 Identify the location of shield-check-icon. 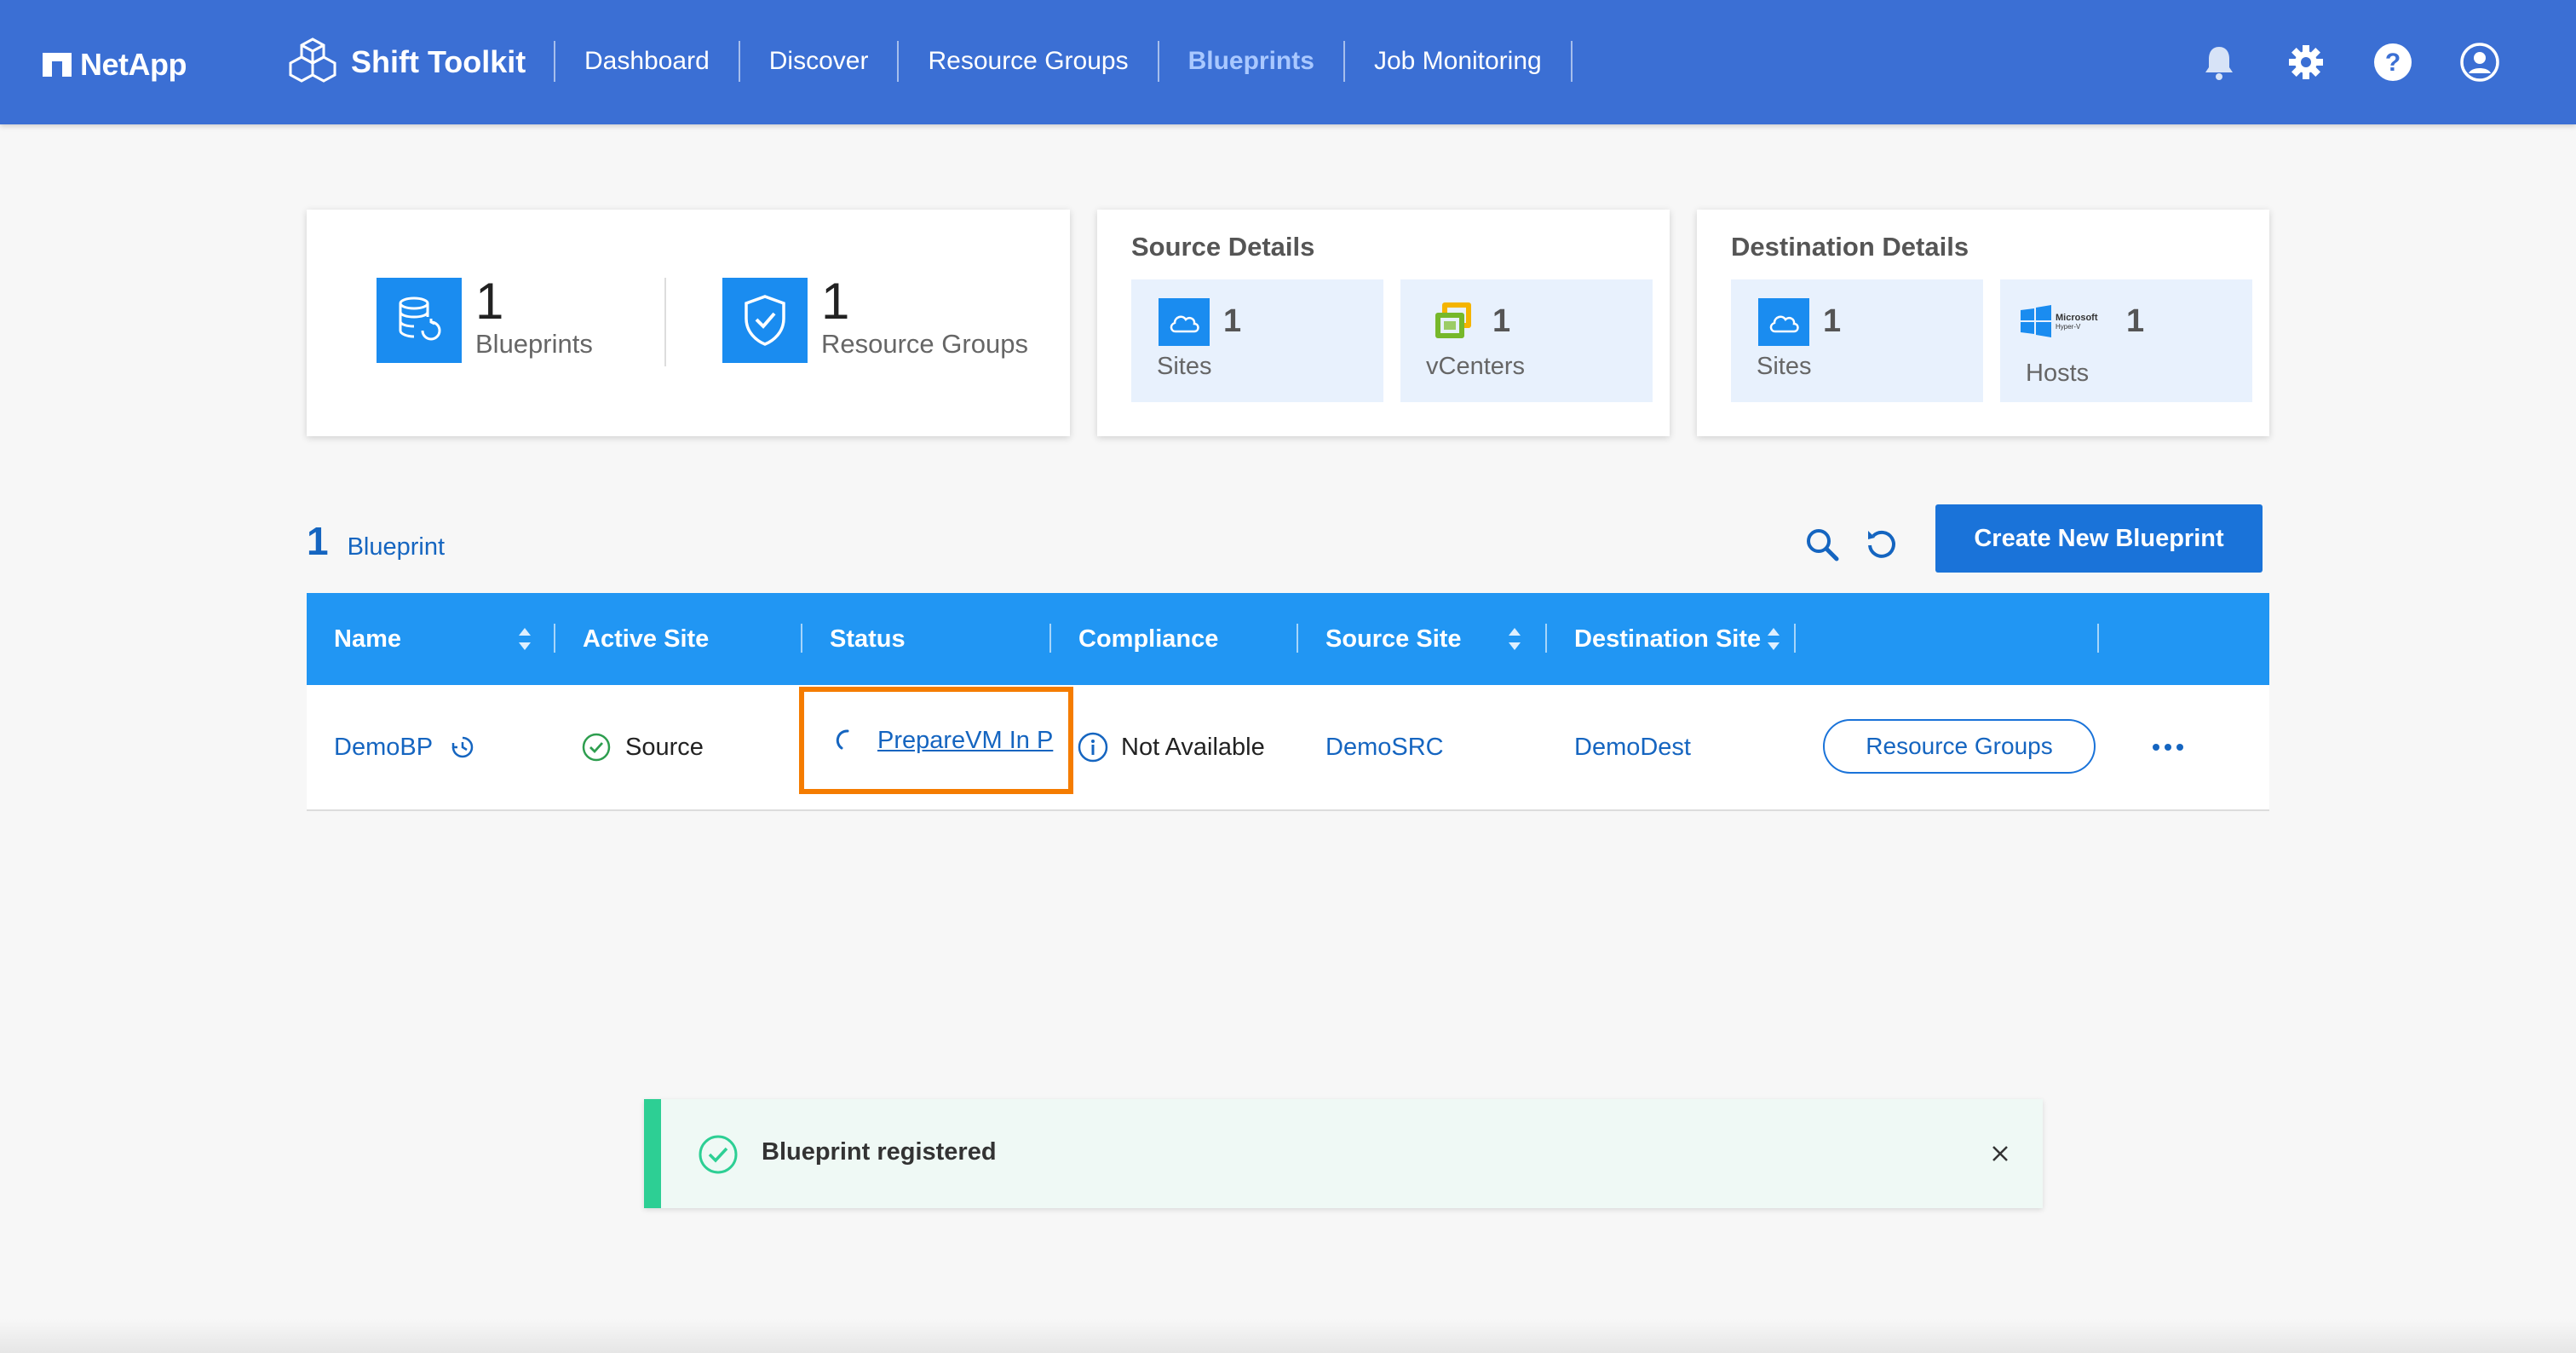
(765, 320).